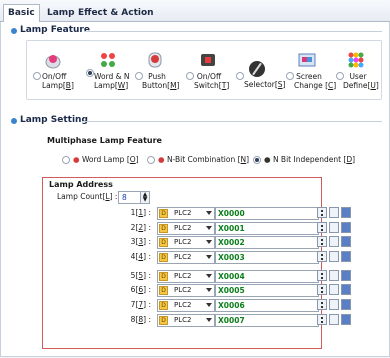 The width and height of the screenshot is (390, 358). Describe the element at coordinates (290, 76) in the screenshot. I see `feature-radio-screen-change` at that location.